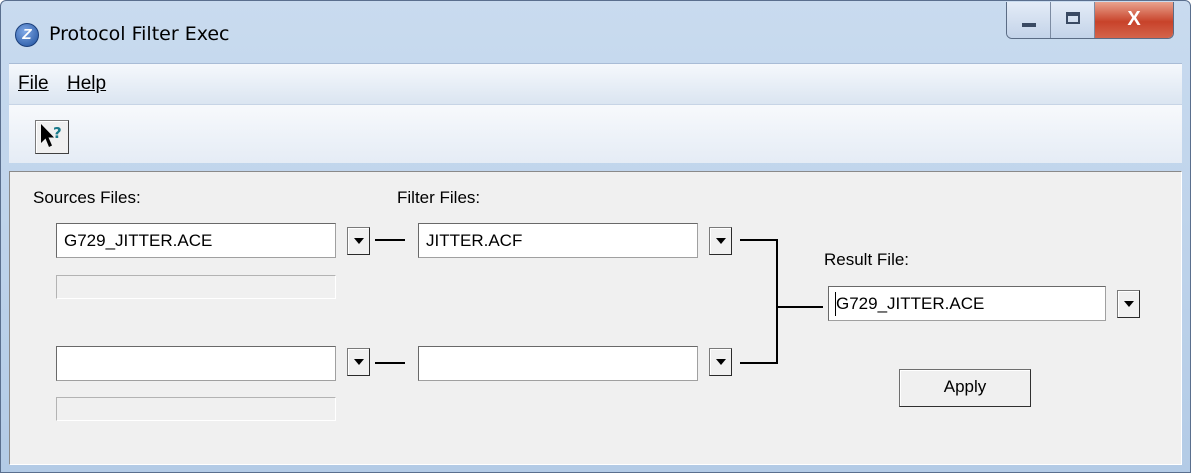  What do you see at coordinates (758, 240) in the screenshot?
I see `bracket-top-line` at bounding box center [758, 240].